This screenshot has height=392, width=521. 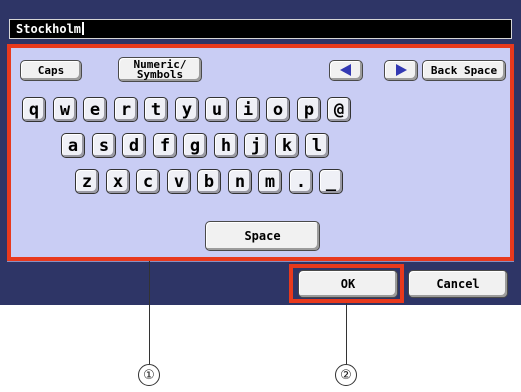 I want to click on cancel-button: Cancel, so click(x=458, y=284).